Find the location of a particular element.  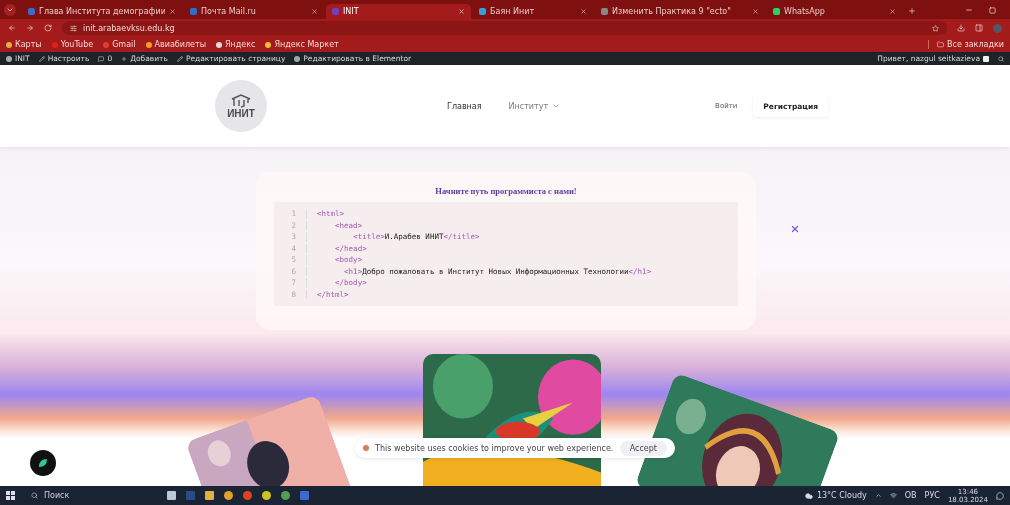

browser-tab: Почта Mail.ru is located at coordinates (254, 11).